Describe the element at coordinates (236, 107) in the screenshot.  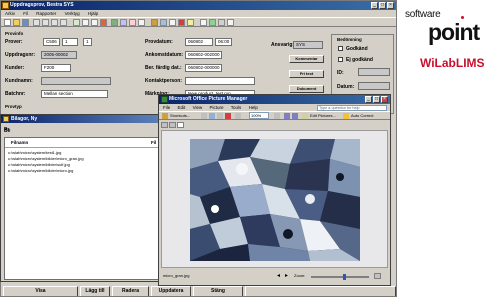
I see `pm-menu-tools: Tools` at that location.